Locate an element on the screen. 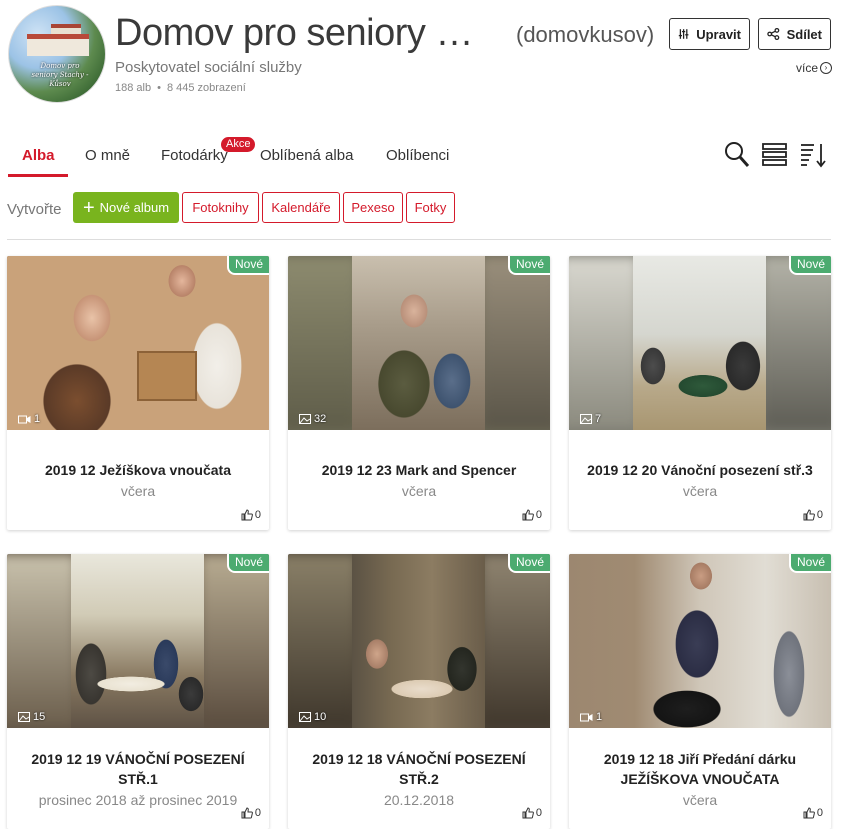 This screenshot has height=829, width=845. tab-albums: Alba is located at coordinates (38, 155).